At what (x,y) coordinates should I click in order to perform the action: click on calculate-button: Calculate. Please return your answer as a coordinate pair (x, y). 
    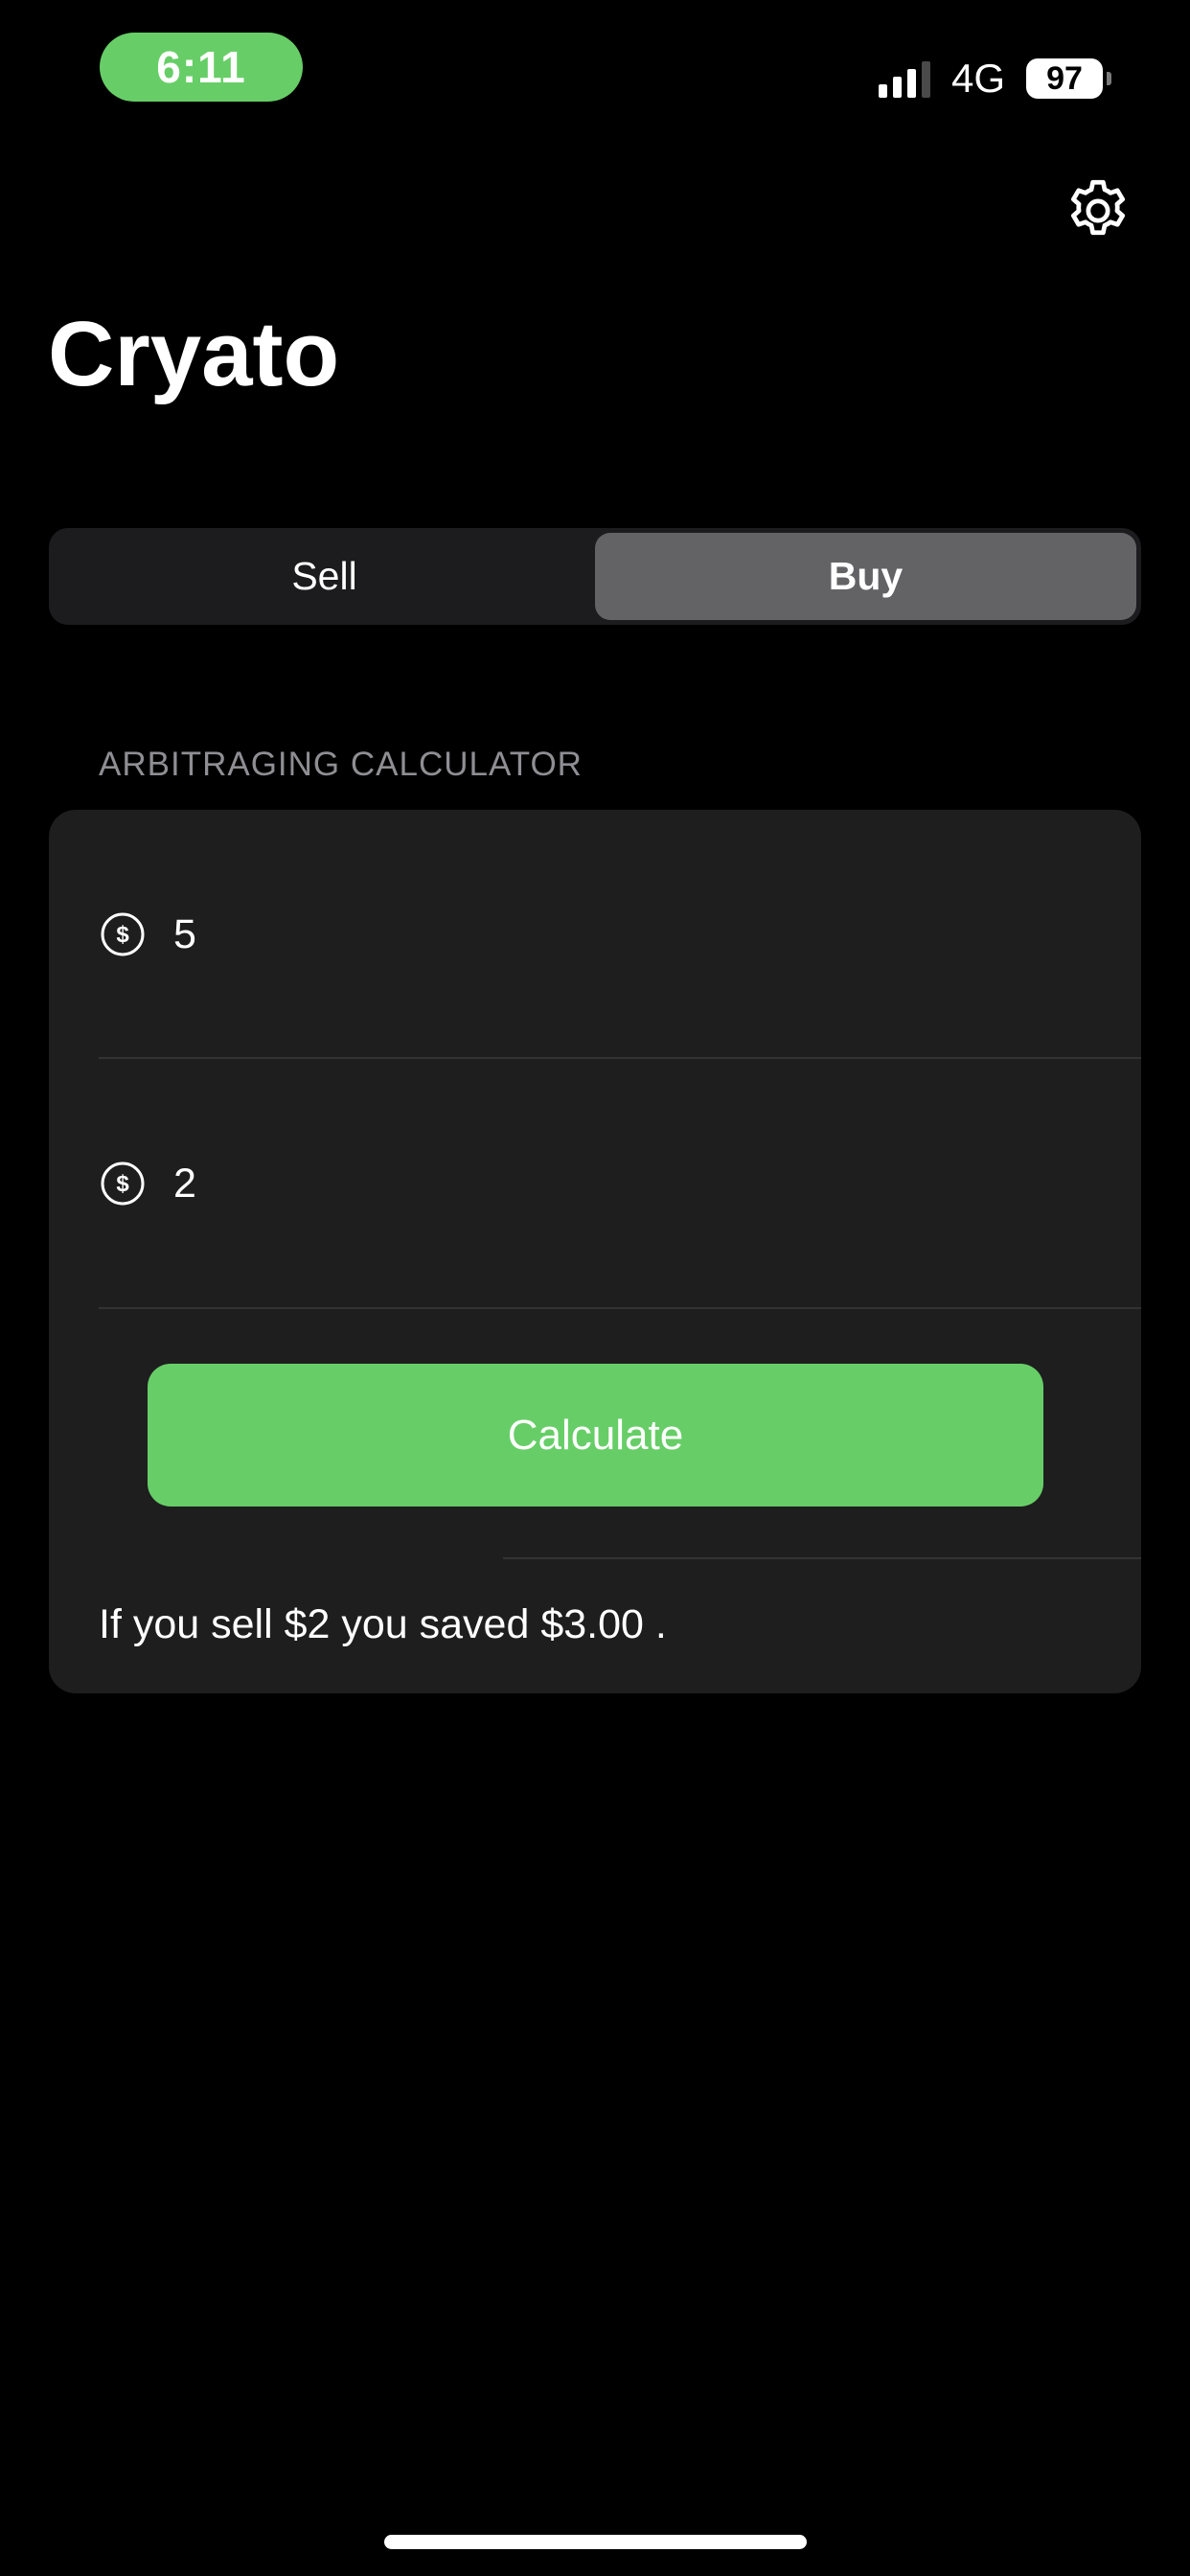
    Looking at the image, I should click on (595, 1435).